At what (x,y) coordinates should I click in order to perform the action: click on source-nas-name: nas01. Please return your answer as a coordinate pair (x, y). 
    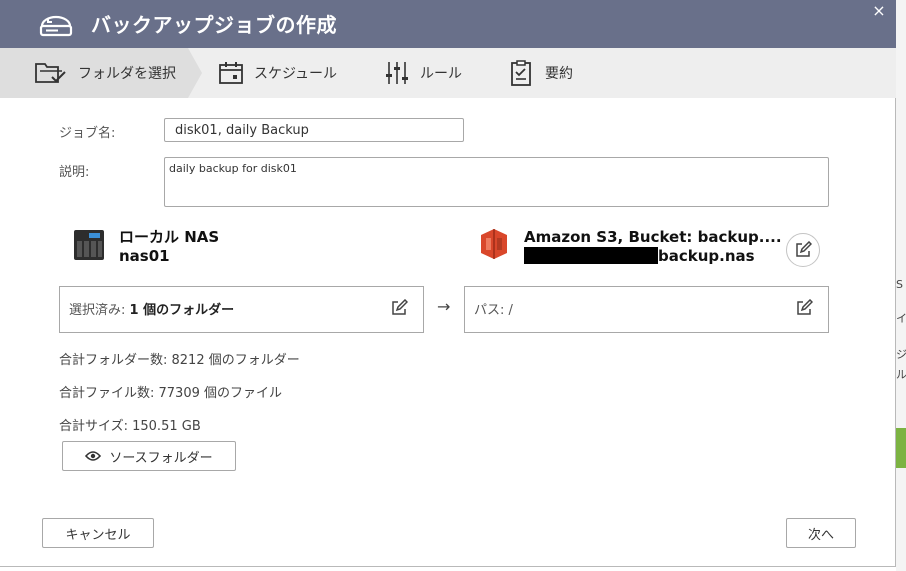
    Looking at the image, I should click on (144, 256).